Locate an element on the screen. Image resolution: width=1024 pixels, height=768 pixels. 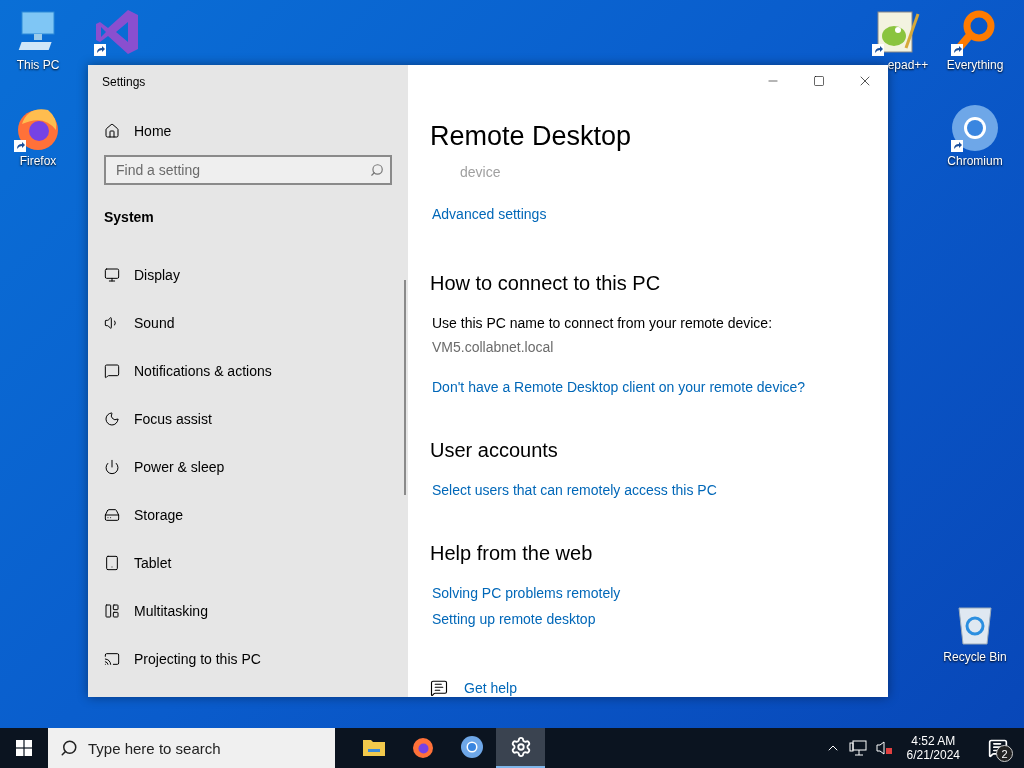
instruction-text: Use this PC name to connect from your remote device: is located at coordinates (603, 323).